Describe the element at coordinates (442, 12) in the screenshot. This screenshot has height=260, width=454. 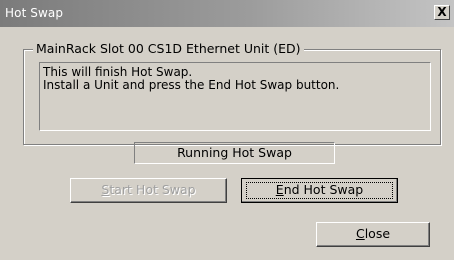
I see `close-icon: X` at that location.